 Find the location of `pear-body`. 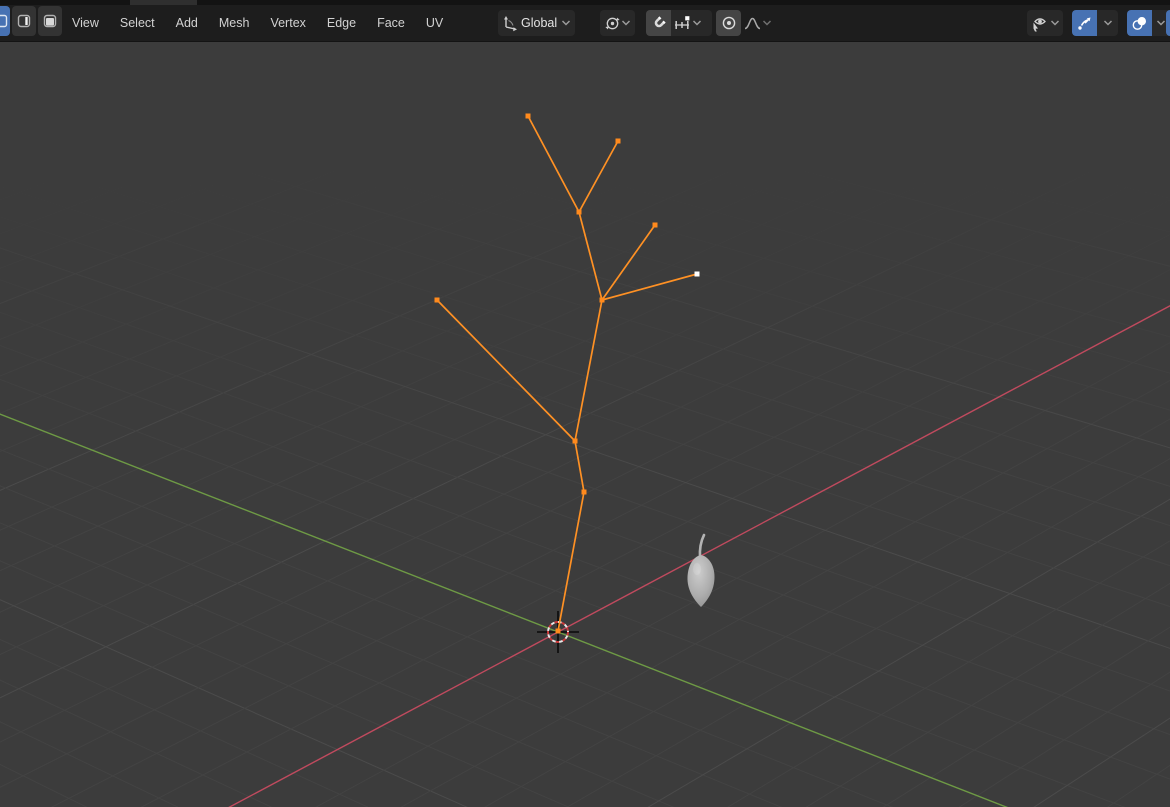

pear-body is located at coordinates (701, 581).